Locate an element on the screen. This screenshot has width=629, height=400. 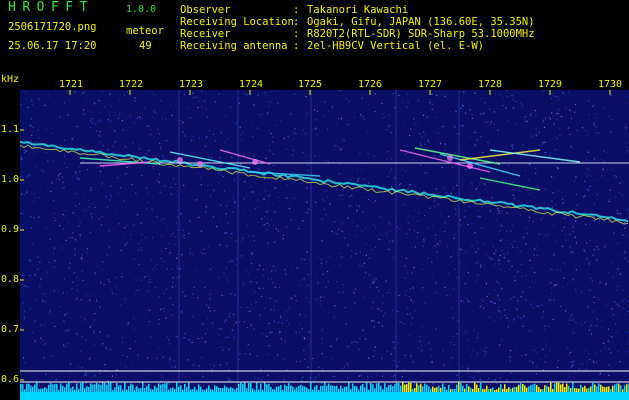
x-tick-label: 1726 is located at coordinates (370, 84).